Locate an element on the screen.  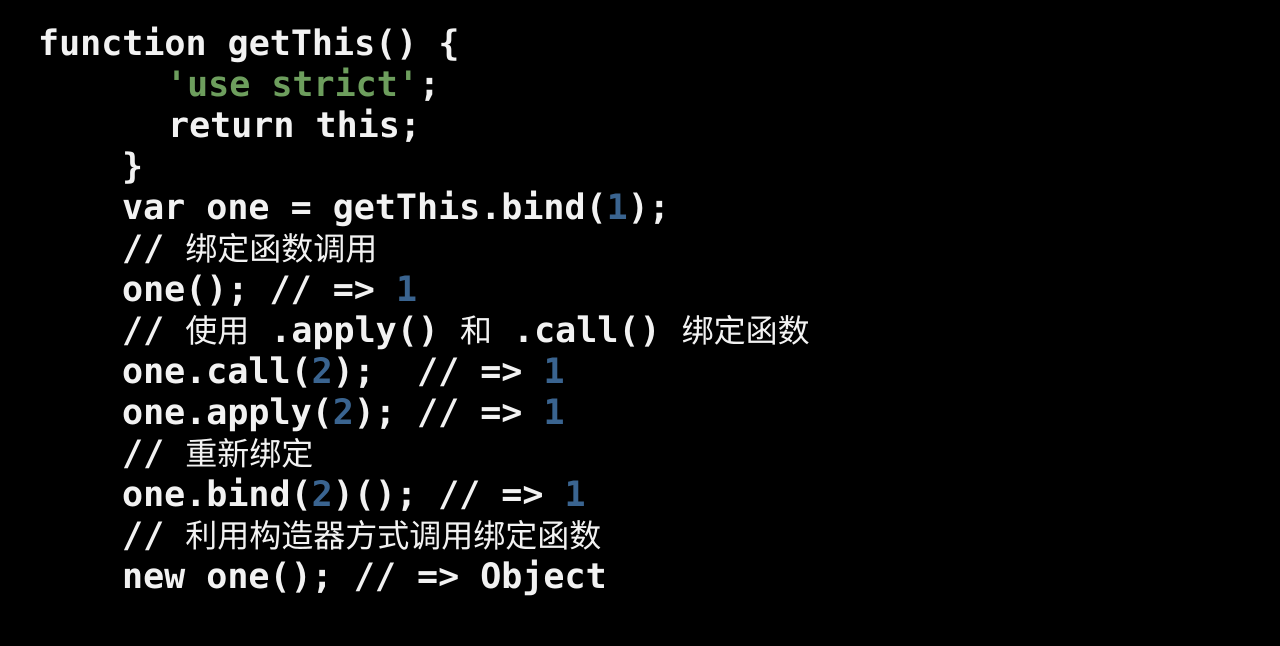
code-line: one.bind(2)(); // => 1 is located at coordinates (640, 495).